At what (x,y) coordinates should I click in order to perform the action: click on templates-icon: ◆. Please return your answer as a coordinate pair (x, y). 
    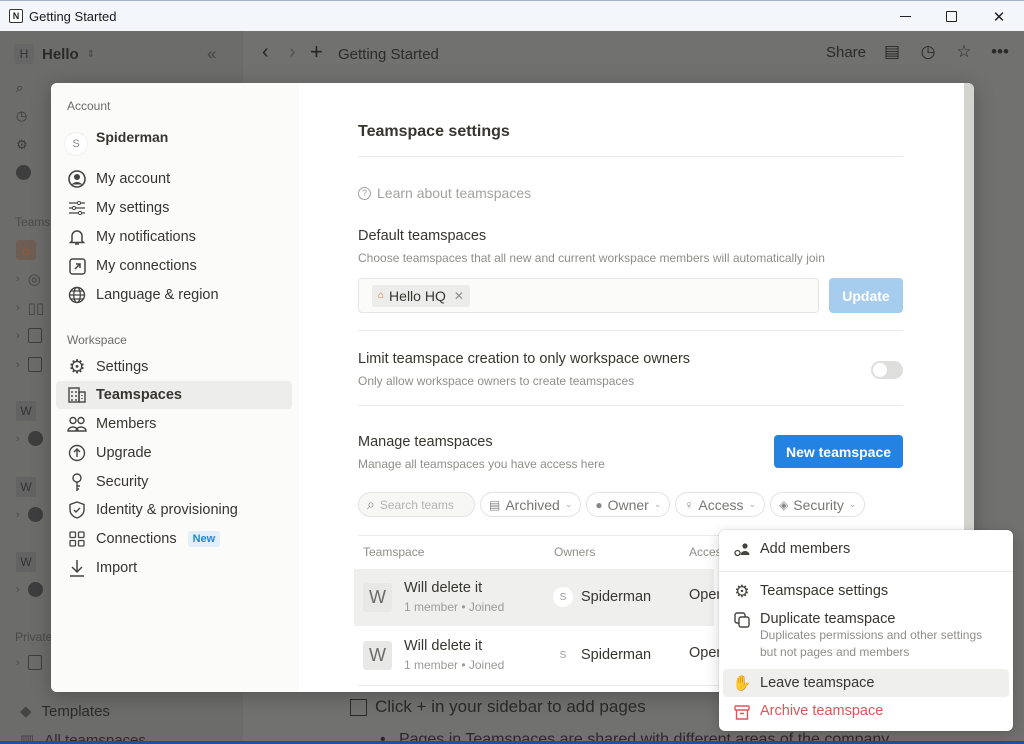
    Looking at the image, I should click on (26, 711).